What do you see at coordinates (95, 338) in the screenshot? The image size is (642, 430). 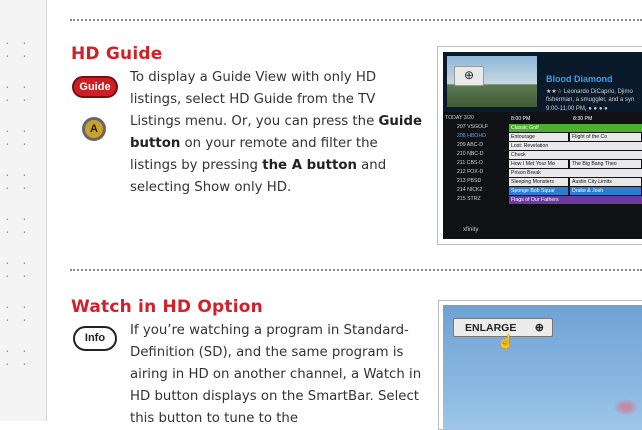 I see `info-button-icon: Info` at bounding box center [95, 338].